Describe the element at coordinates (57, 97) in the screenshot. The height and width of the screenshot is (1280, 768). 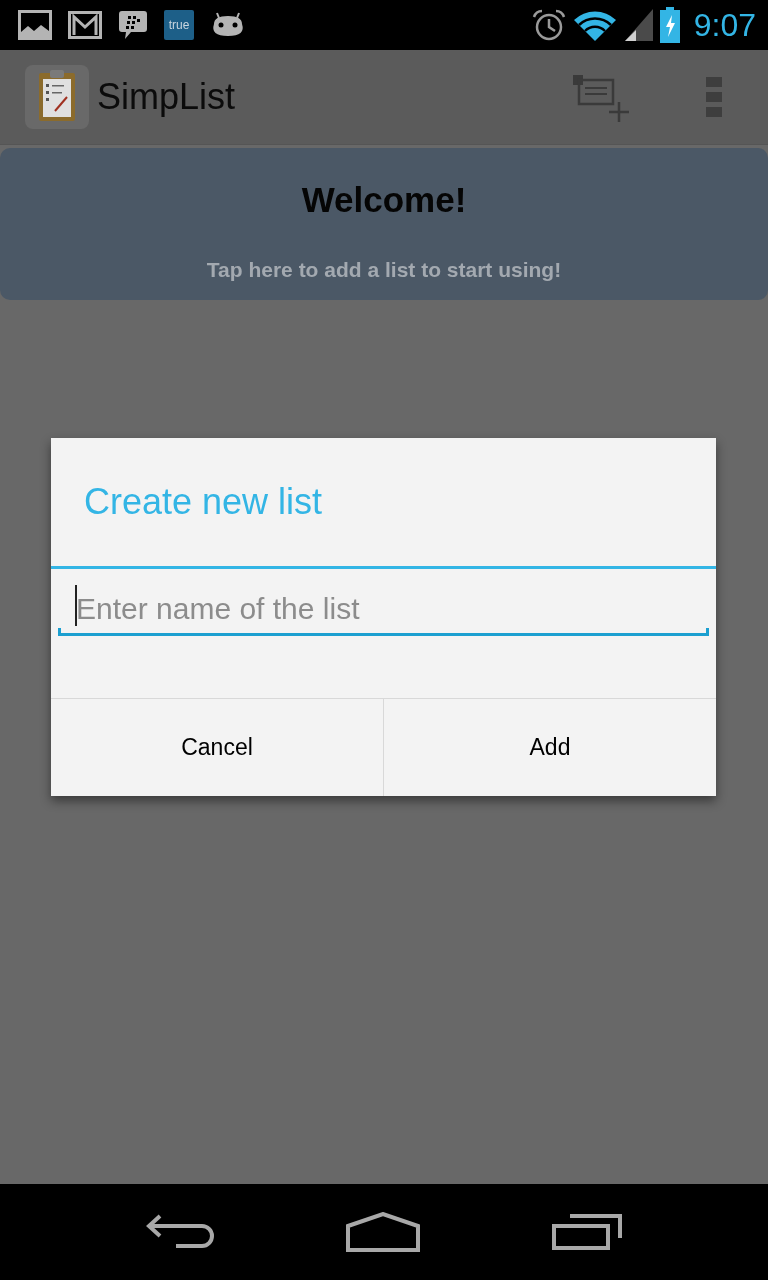
I see `clipboard-icon` at that location.